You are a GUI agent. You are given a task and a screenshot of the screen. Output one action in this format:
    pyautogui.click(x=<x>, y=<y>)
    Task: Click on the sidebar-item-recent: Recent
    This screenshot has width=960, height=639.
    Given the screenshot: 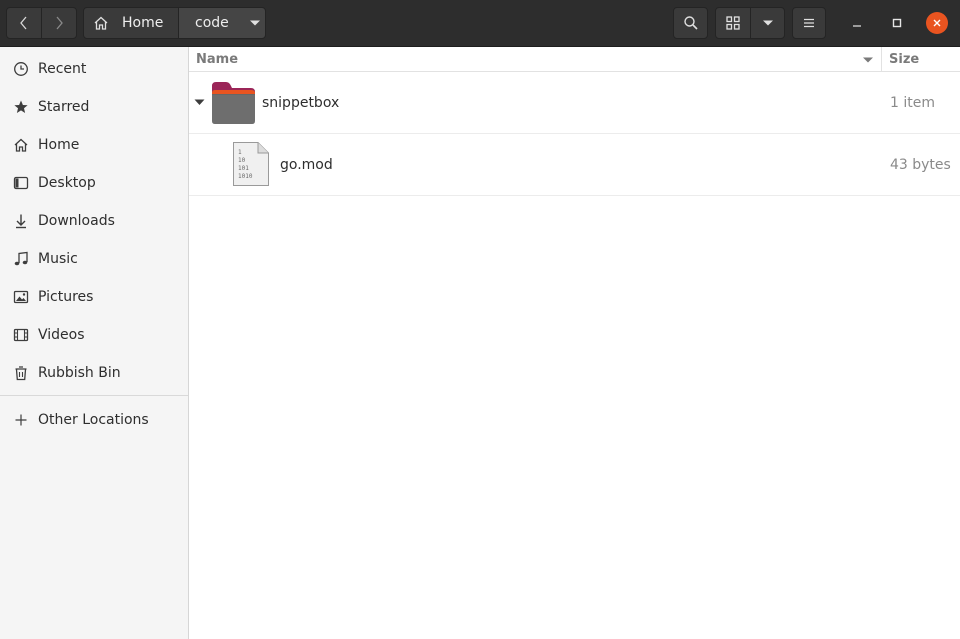 What is the action you would take?
    pyautogui.click(x=94, y=69)
    